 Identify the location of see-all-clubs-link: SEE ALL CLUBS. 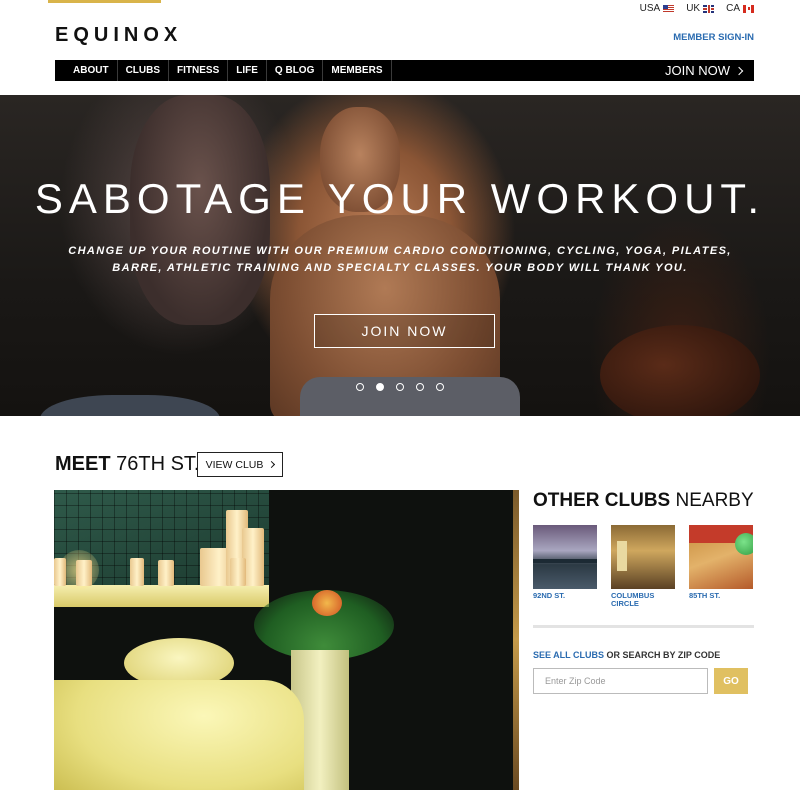
(568, 655).